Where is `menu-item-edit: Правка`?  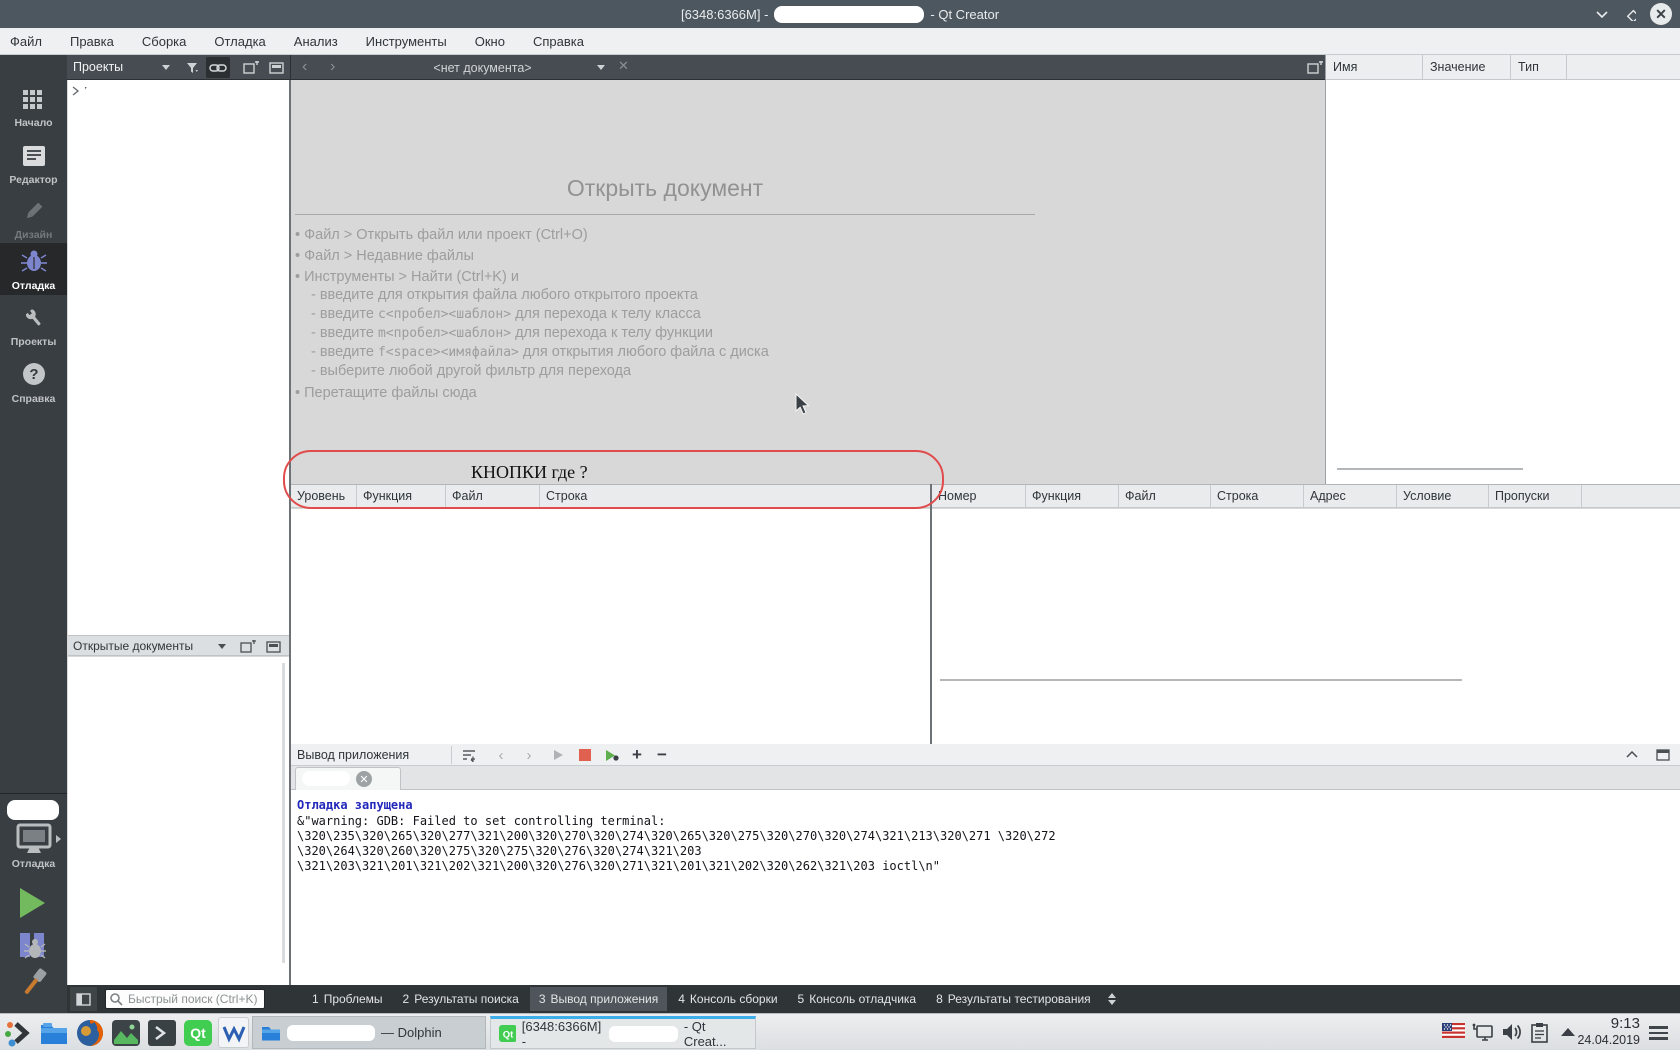 menu-item-edit: Правка is located at coordinates (92, 41).